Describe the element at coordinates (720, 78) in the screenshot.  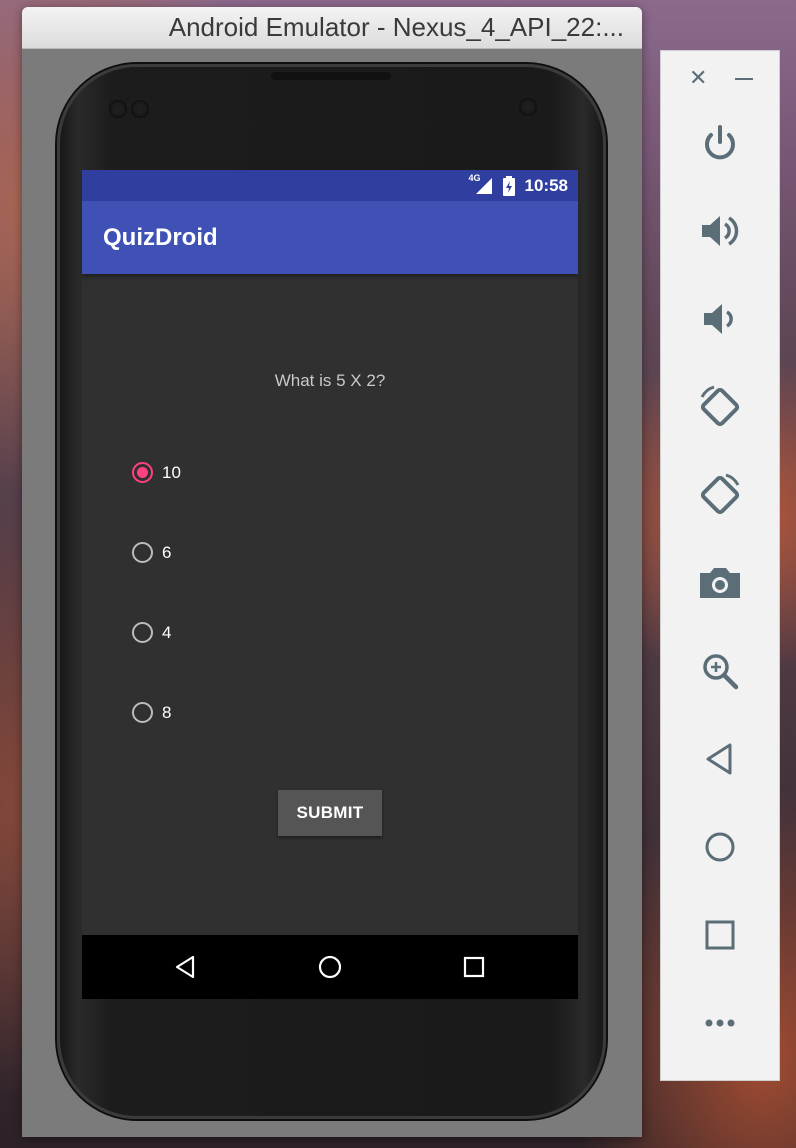
I see `side-panel-window-controls: ✕` at that location.